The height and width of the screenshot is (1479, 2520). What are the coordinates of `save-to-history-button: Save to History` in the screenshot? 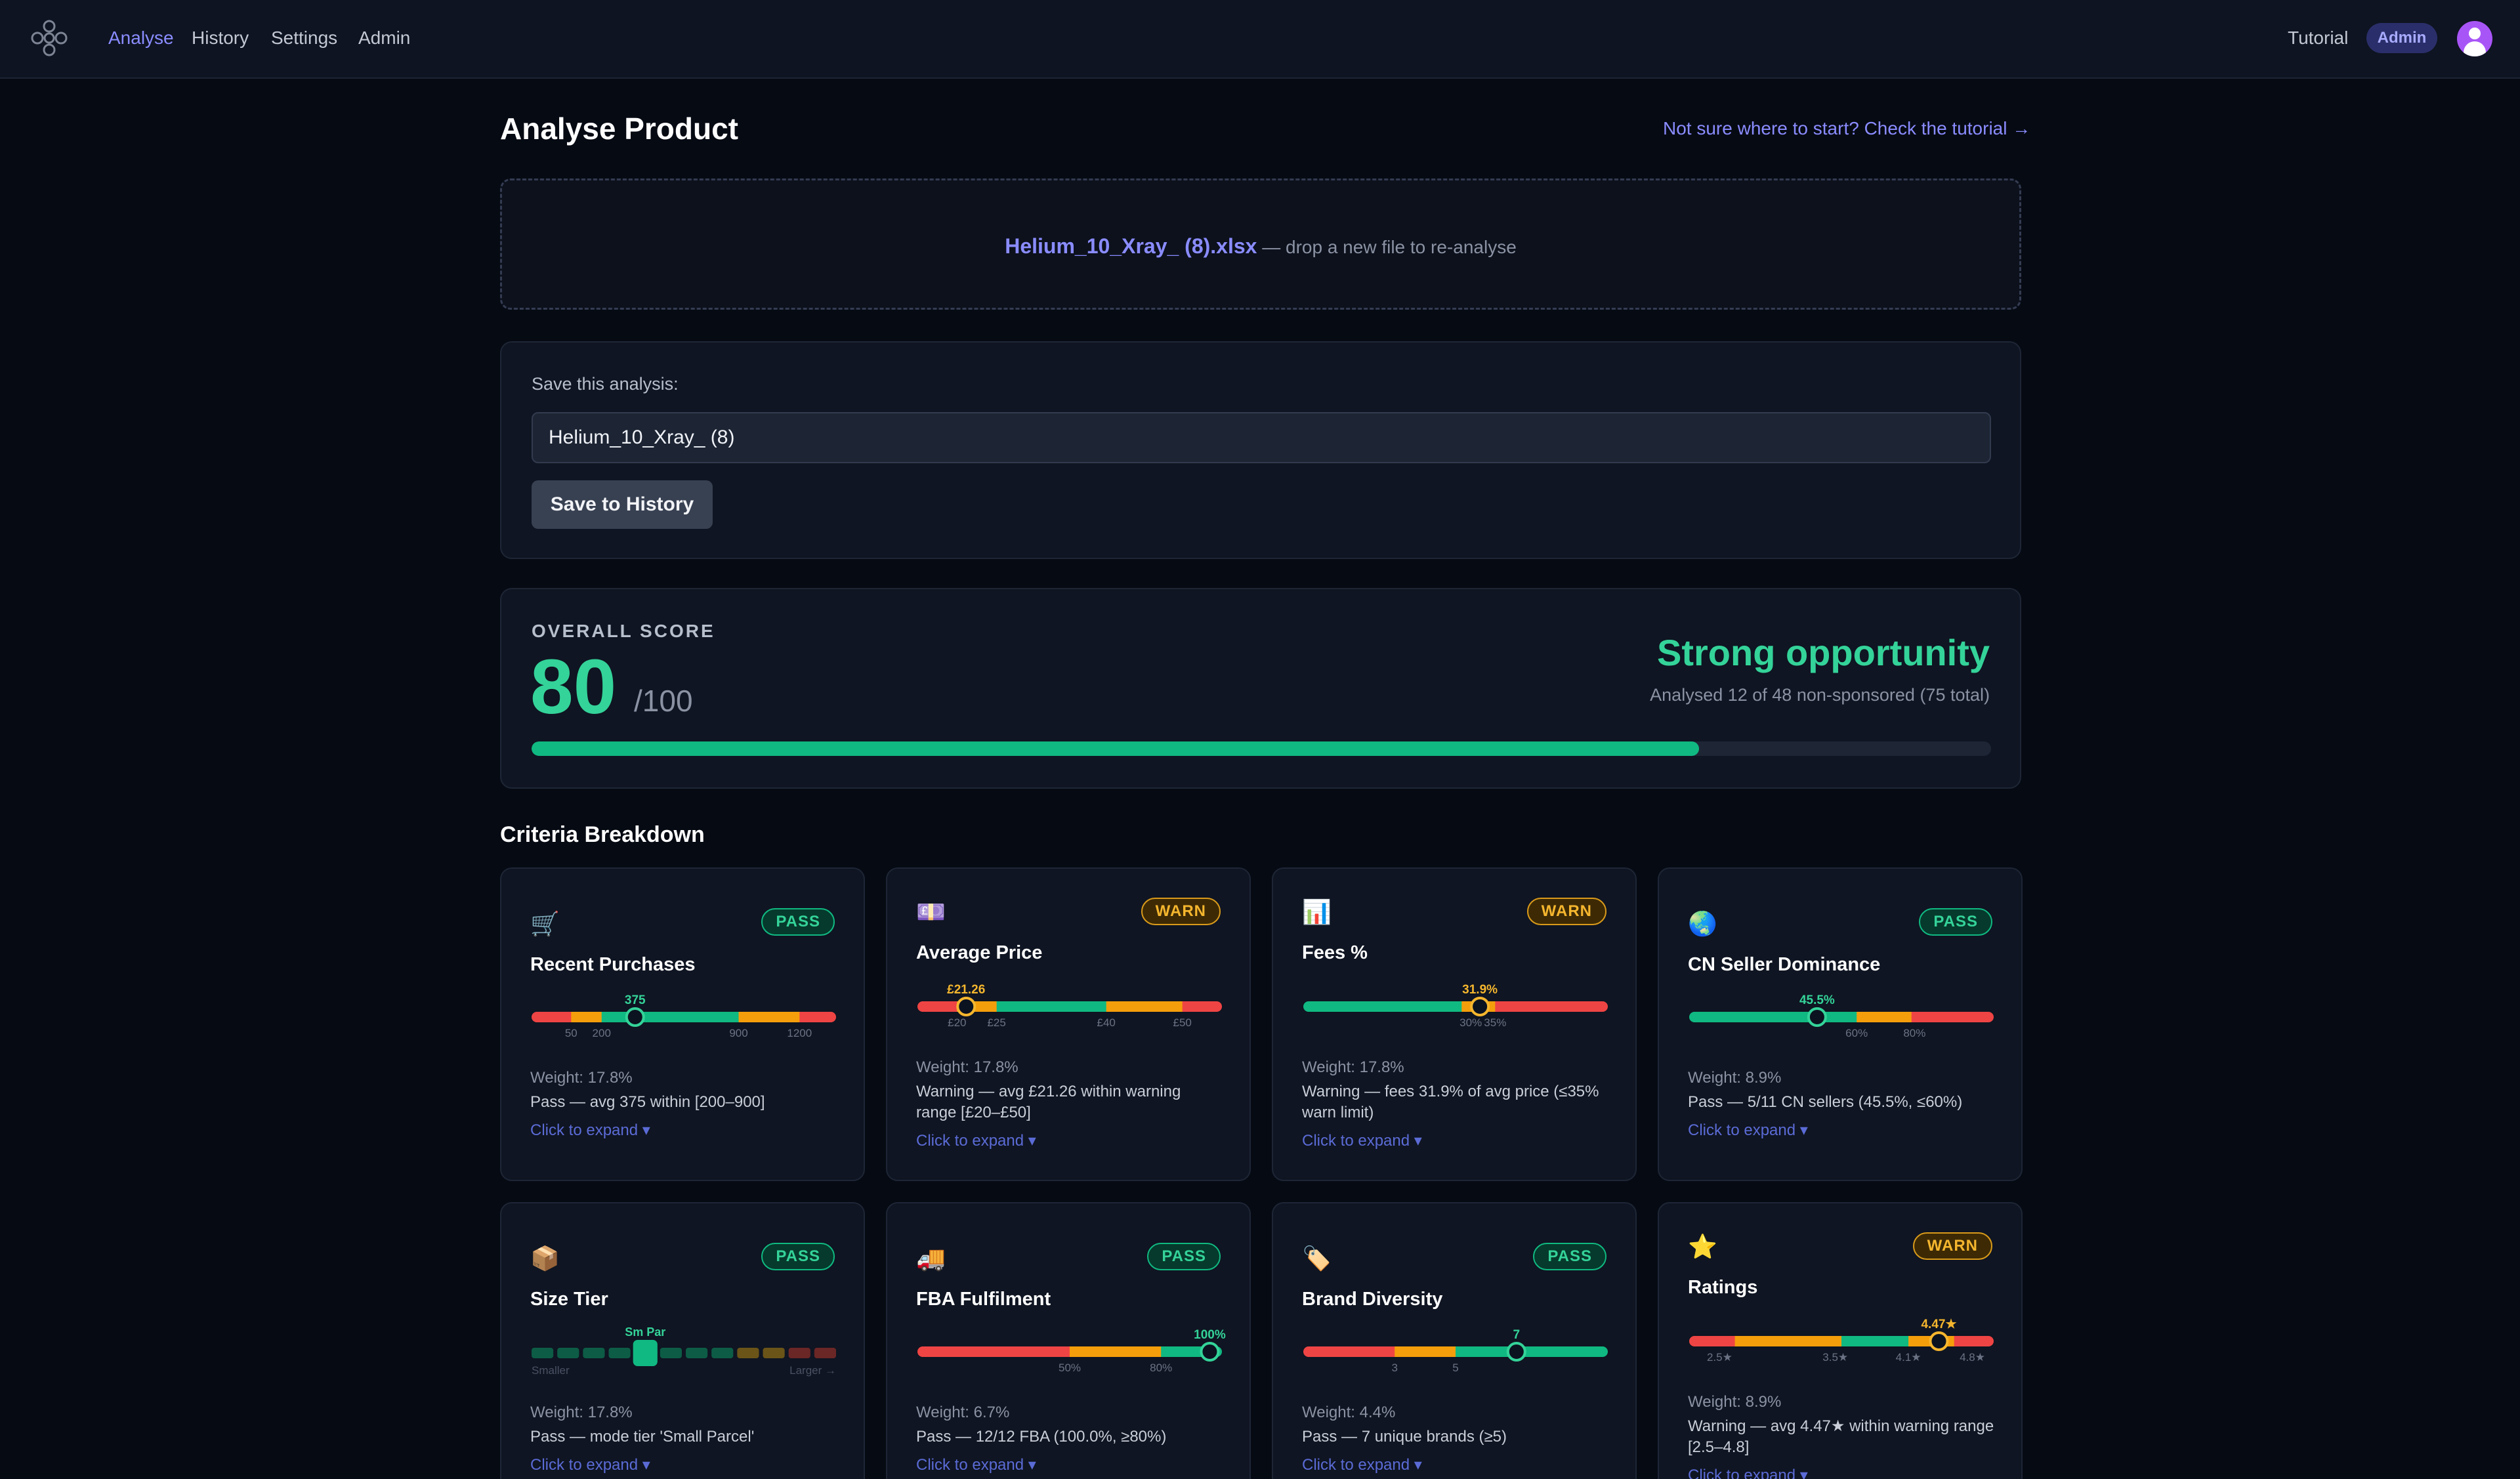 It's located at (622, 504).